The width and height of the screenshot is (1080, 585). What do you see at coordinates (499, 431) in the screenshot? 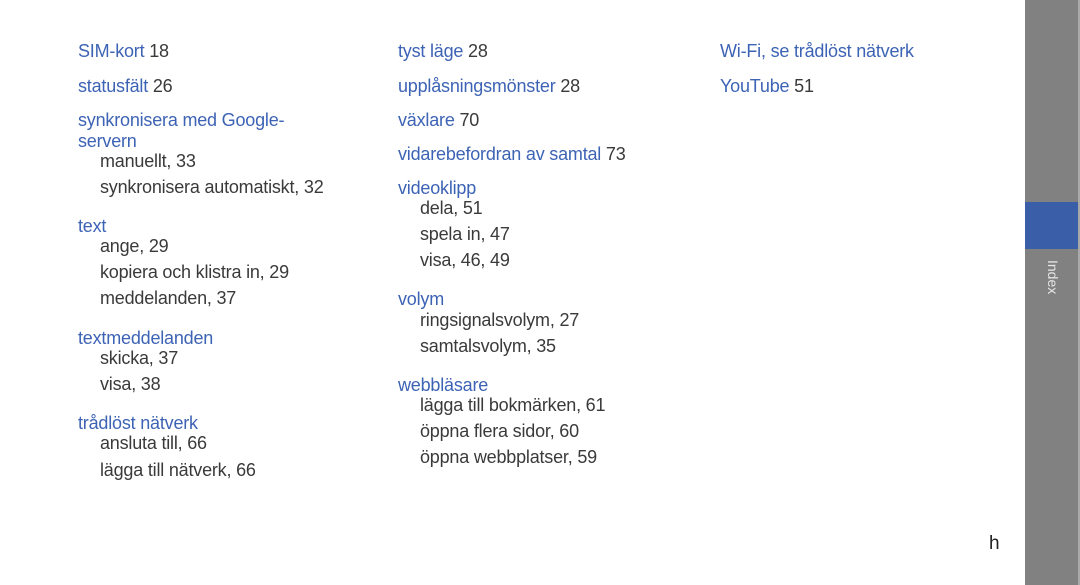
I see `index-subentry: öppna flera sidor, 60` at bounding box center [499, 431].